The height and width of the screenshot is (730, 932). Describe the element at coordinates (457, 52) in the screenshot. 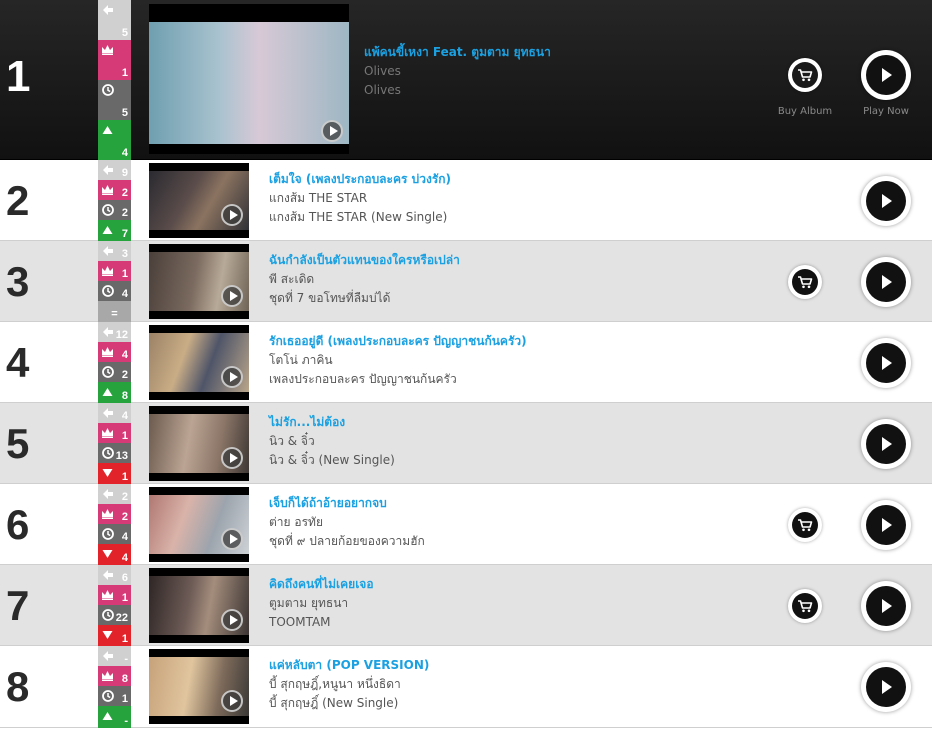

I see `song-title-link: แพ้คนขี้เหงา Feat. ตูมตาม ยุทธนา` at that location.